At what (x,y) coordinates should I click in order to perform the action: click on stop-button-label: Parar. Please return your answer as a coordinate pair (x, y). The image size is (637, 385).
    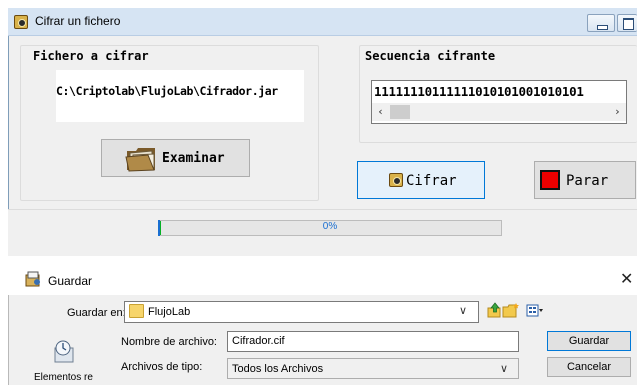
    Looking at the image, I should click on (587, 181).